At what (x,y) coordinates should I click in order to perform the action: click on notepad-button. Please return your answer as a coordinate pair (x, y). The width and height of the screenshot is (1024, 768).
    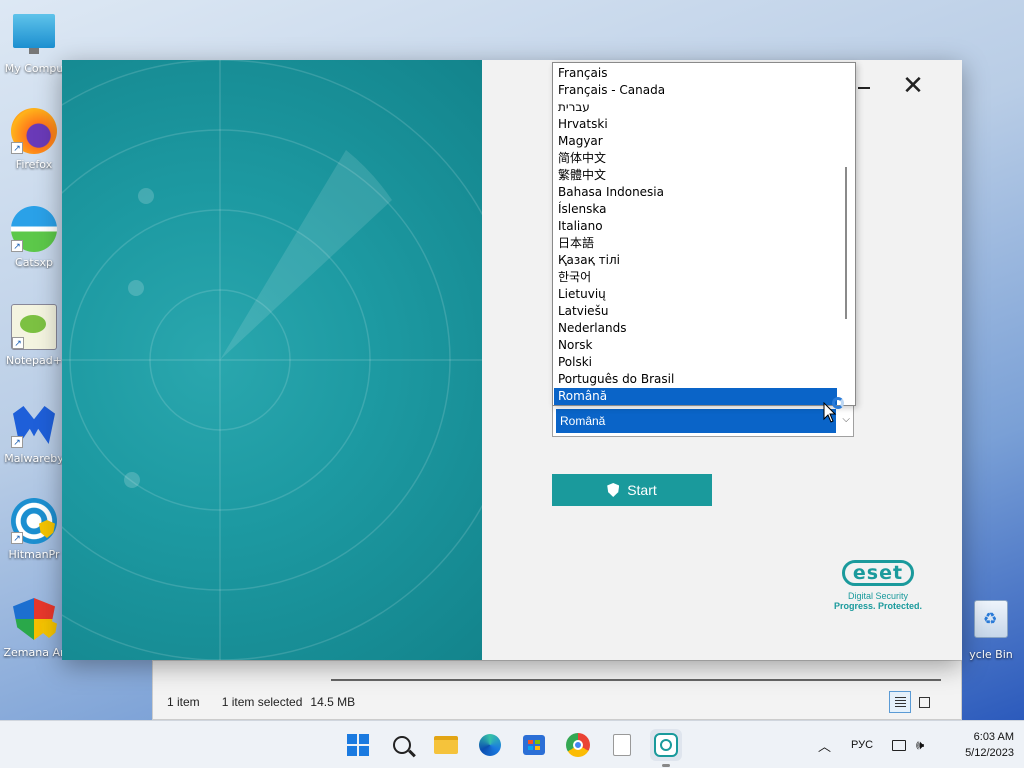
    Looking at the image, I should click on (622, 745).